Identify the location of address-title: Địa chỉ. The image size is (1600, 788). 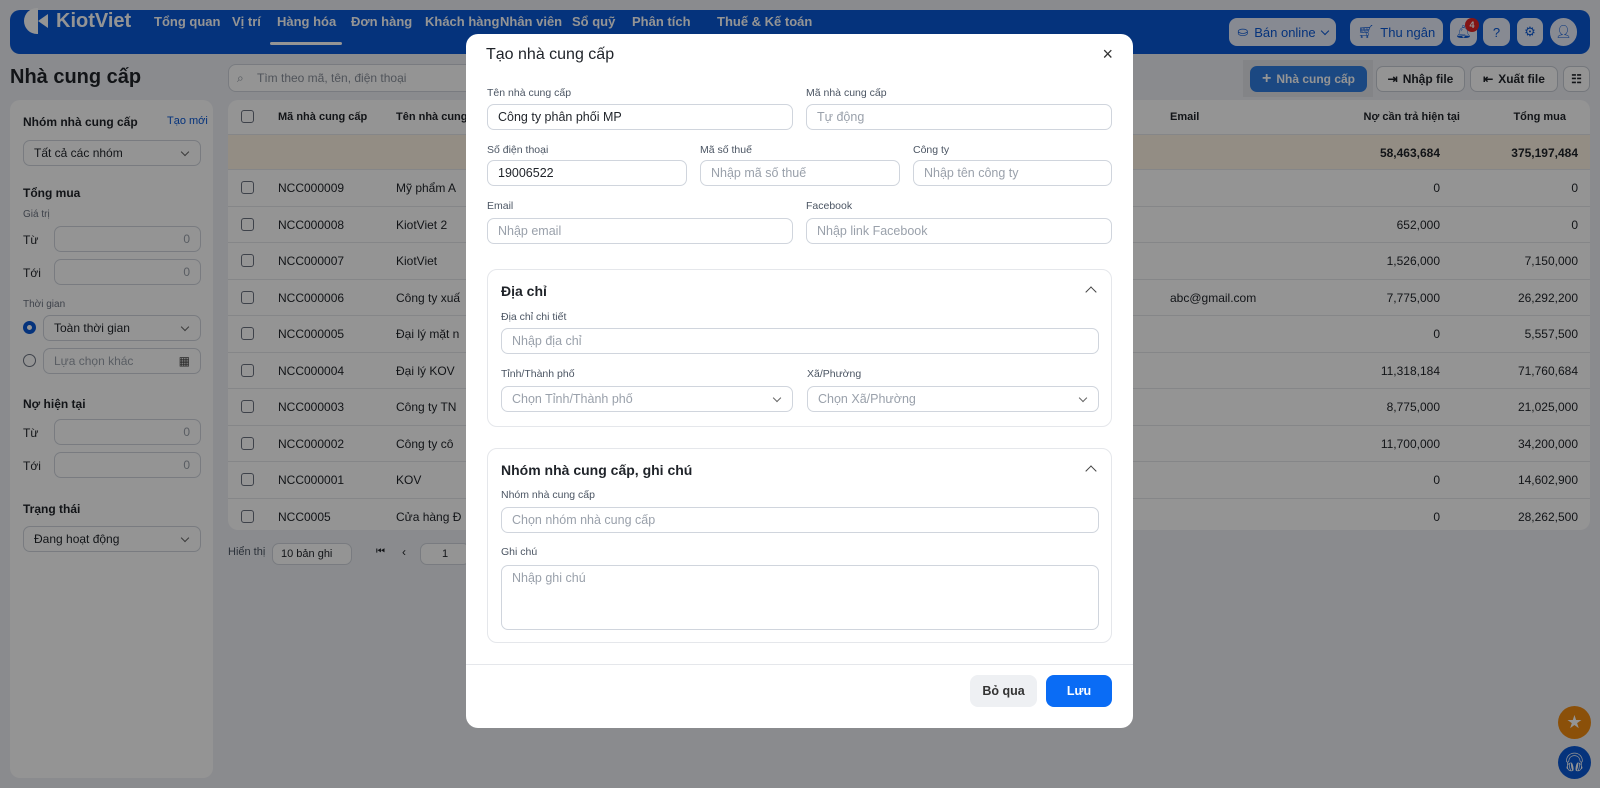
(524, 291).